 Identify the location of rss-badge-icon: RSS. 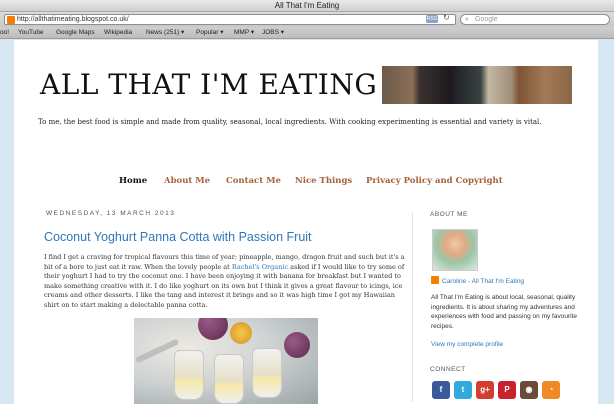
(432, 19).